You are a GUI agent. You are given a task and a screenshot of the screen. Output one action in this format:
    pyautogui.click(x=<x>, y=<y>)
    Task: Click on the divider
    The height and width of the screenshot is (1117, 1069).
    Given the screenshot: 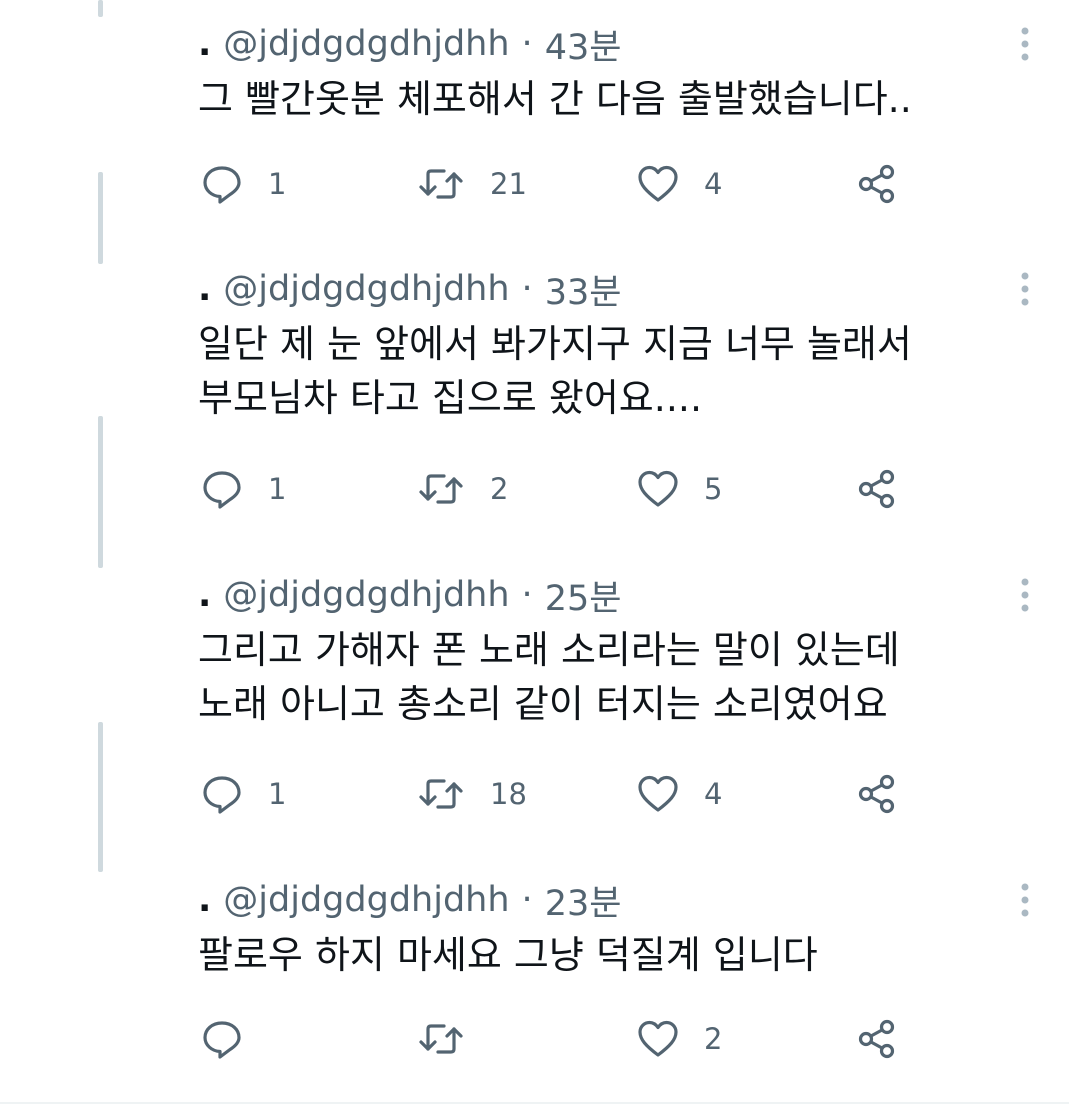 What is the action you would take?
    pyautogui.click(x=534, y=1103)
    